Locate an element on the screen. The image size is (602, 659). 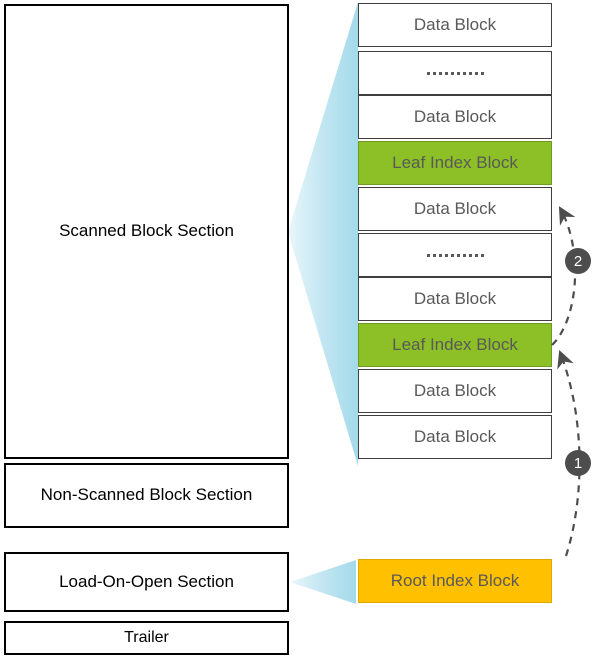
block-leaf-index-1: Leaf Index Block is located at coordinates (455, 163).